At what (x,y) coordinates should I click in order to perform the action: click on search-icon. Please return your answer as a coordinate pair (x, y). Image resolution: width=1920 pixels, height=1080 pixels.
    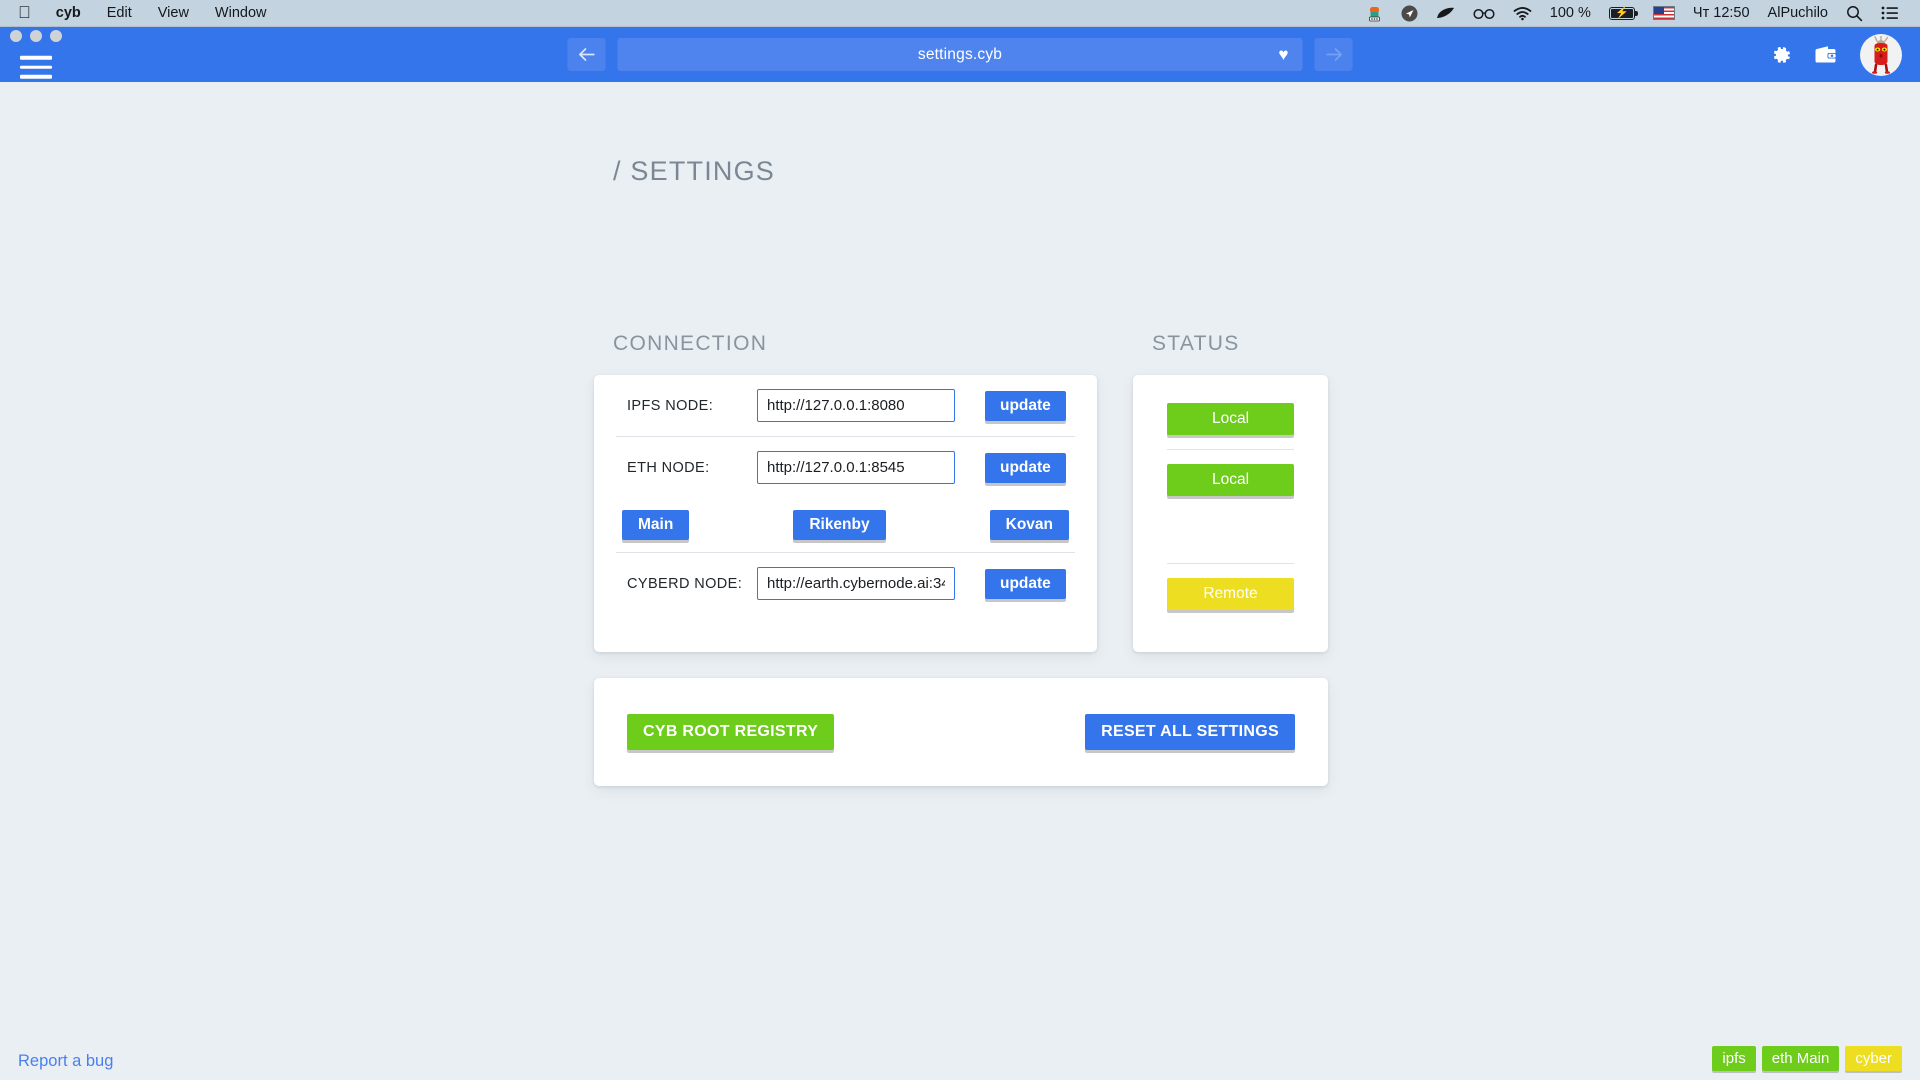
    Looking at the image, I should click on (1854, 13).